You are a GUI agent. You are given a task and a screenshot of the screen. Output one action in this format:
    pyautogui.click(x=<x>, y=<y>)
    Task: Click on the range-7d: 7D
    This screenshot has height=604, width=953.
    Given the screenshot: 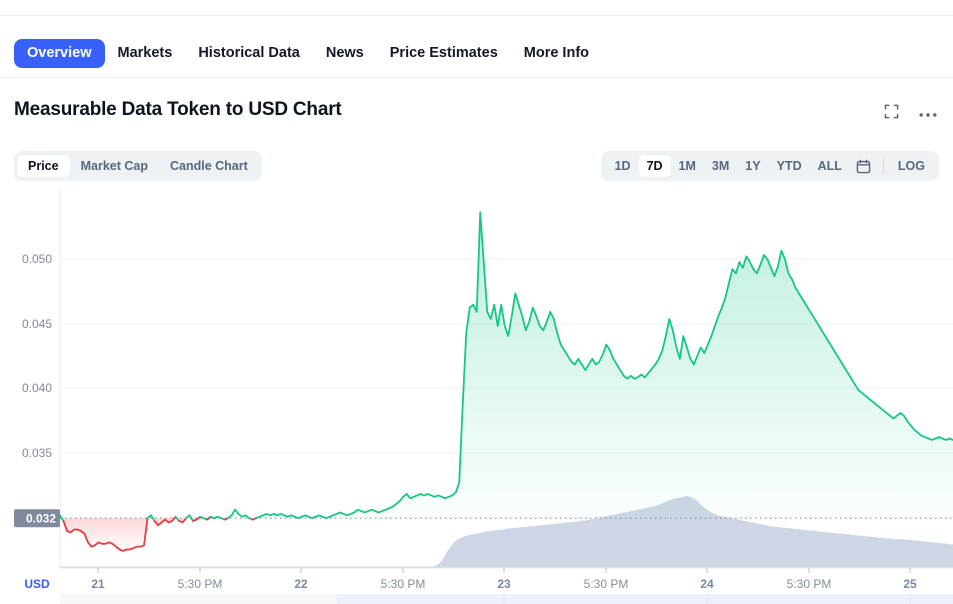 What is the action you would take?
    pyautogui.click(x=654, y=166)
    